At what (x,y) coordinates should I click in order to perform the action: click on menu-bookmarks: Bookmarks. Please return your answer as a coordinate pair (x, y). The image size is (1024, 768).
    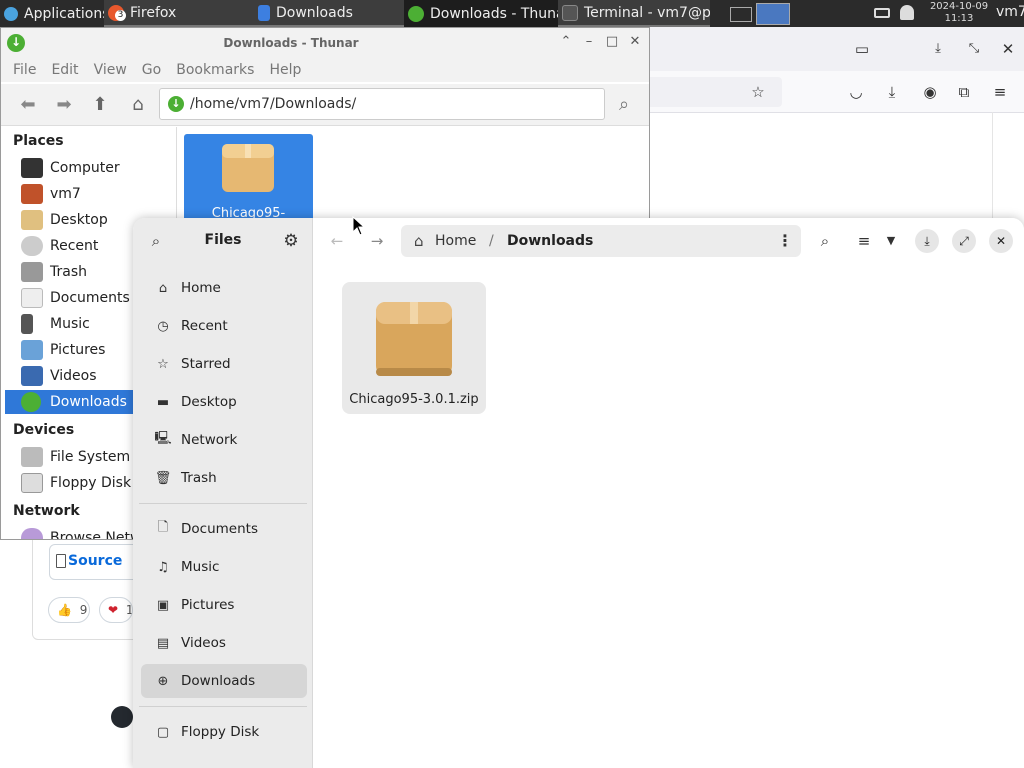
    Looking at the image, I should click on (215, 70).